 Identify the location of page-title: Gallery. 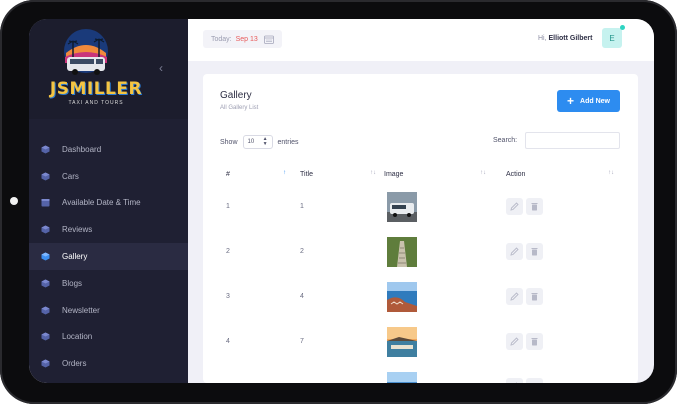
(236, 95).